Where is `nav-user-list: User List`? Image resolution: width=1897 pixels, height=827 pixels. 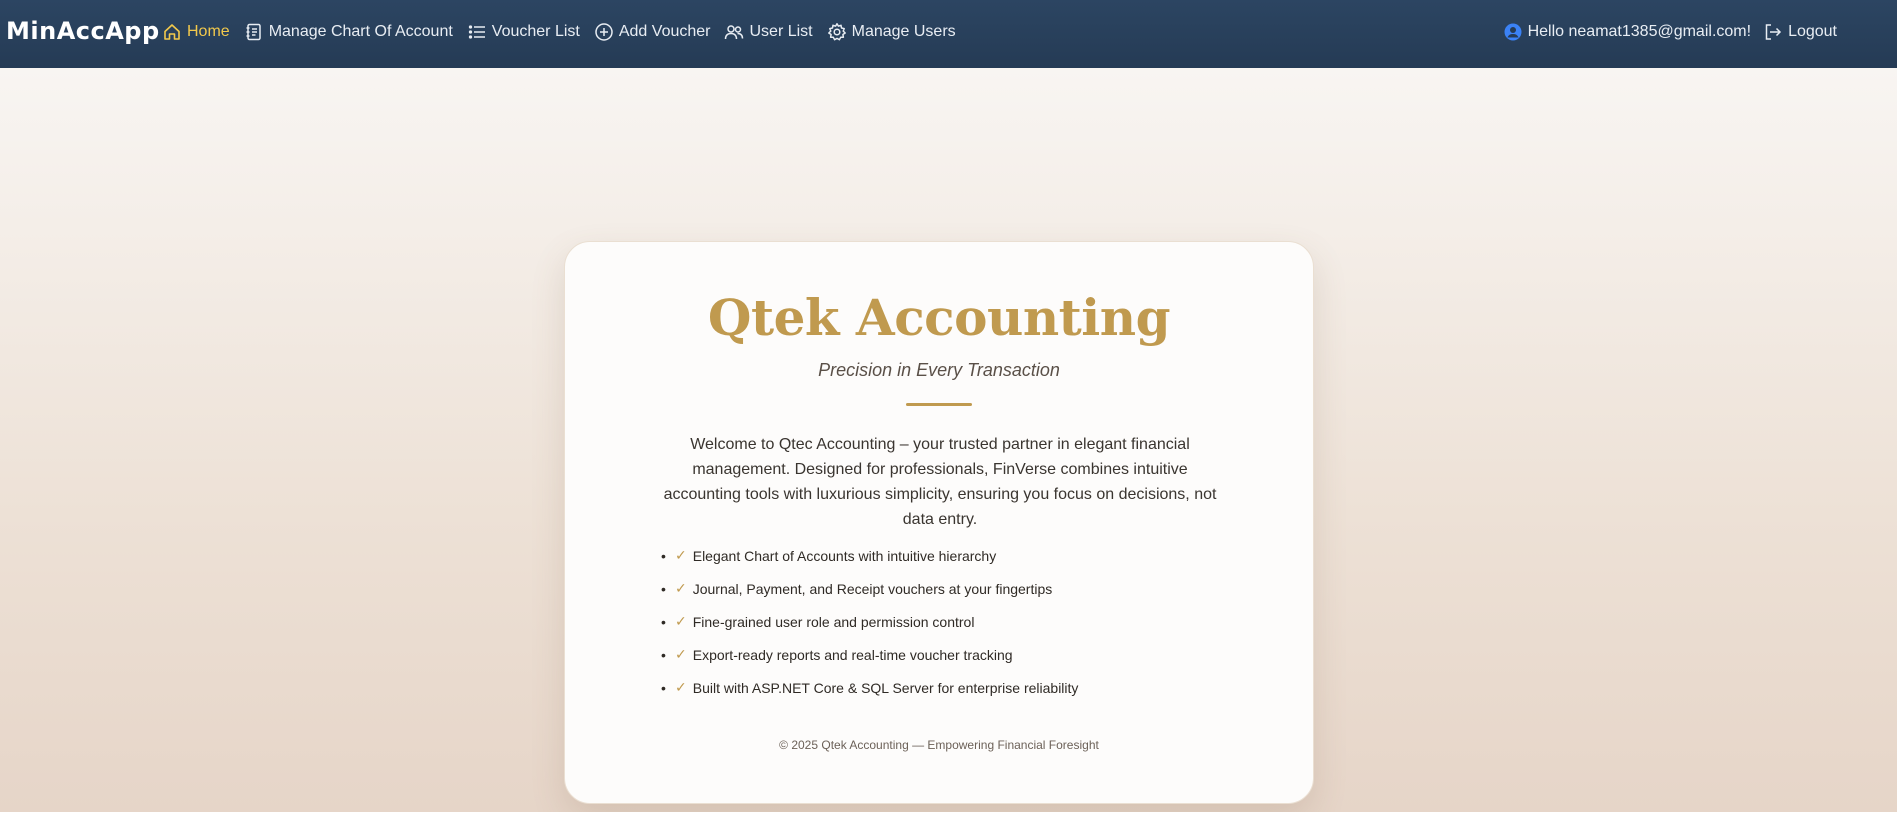 nav-user-list: User List is located at coordinates (768, 32).